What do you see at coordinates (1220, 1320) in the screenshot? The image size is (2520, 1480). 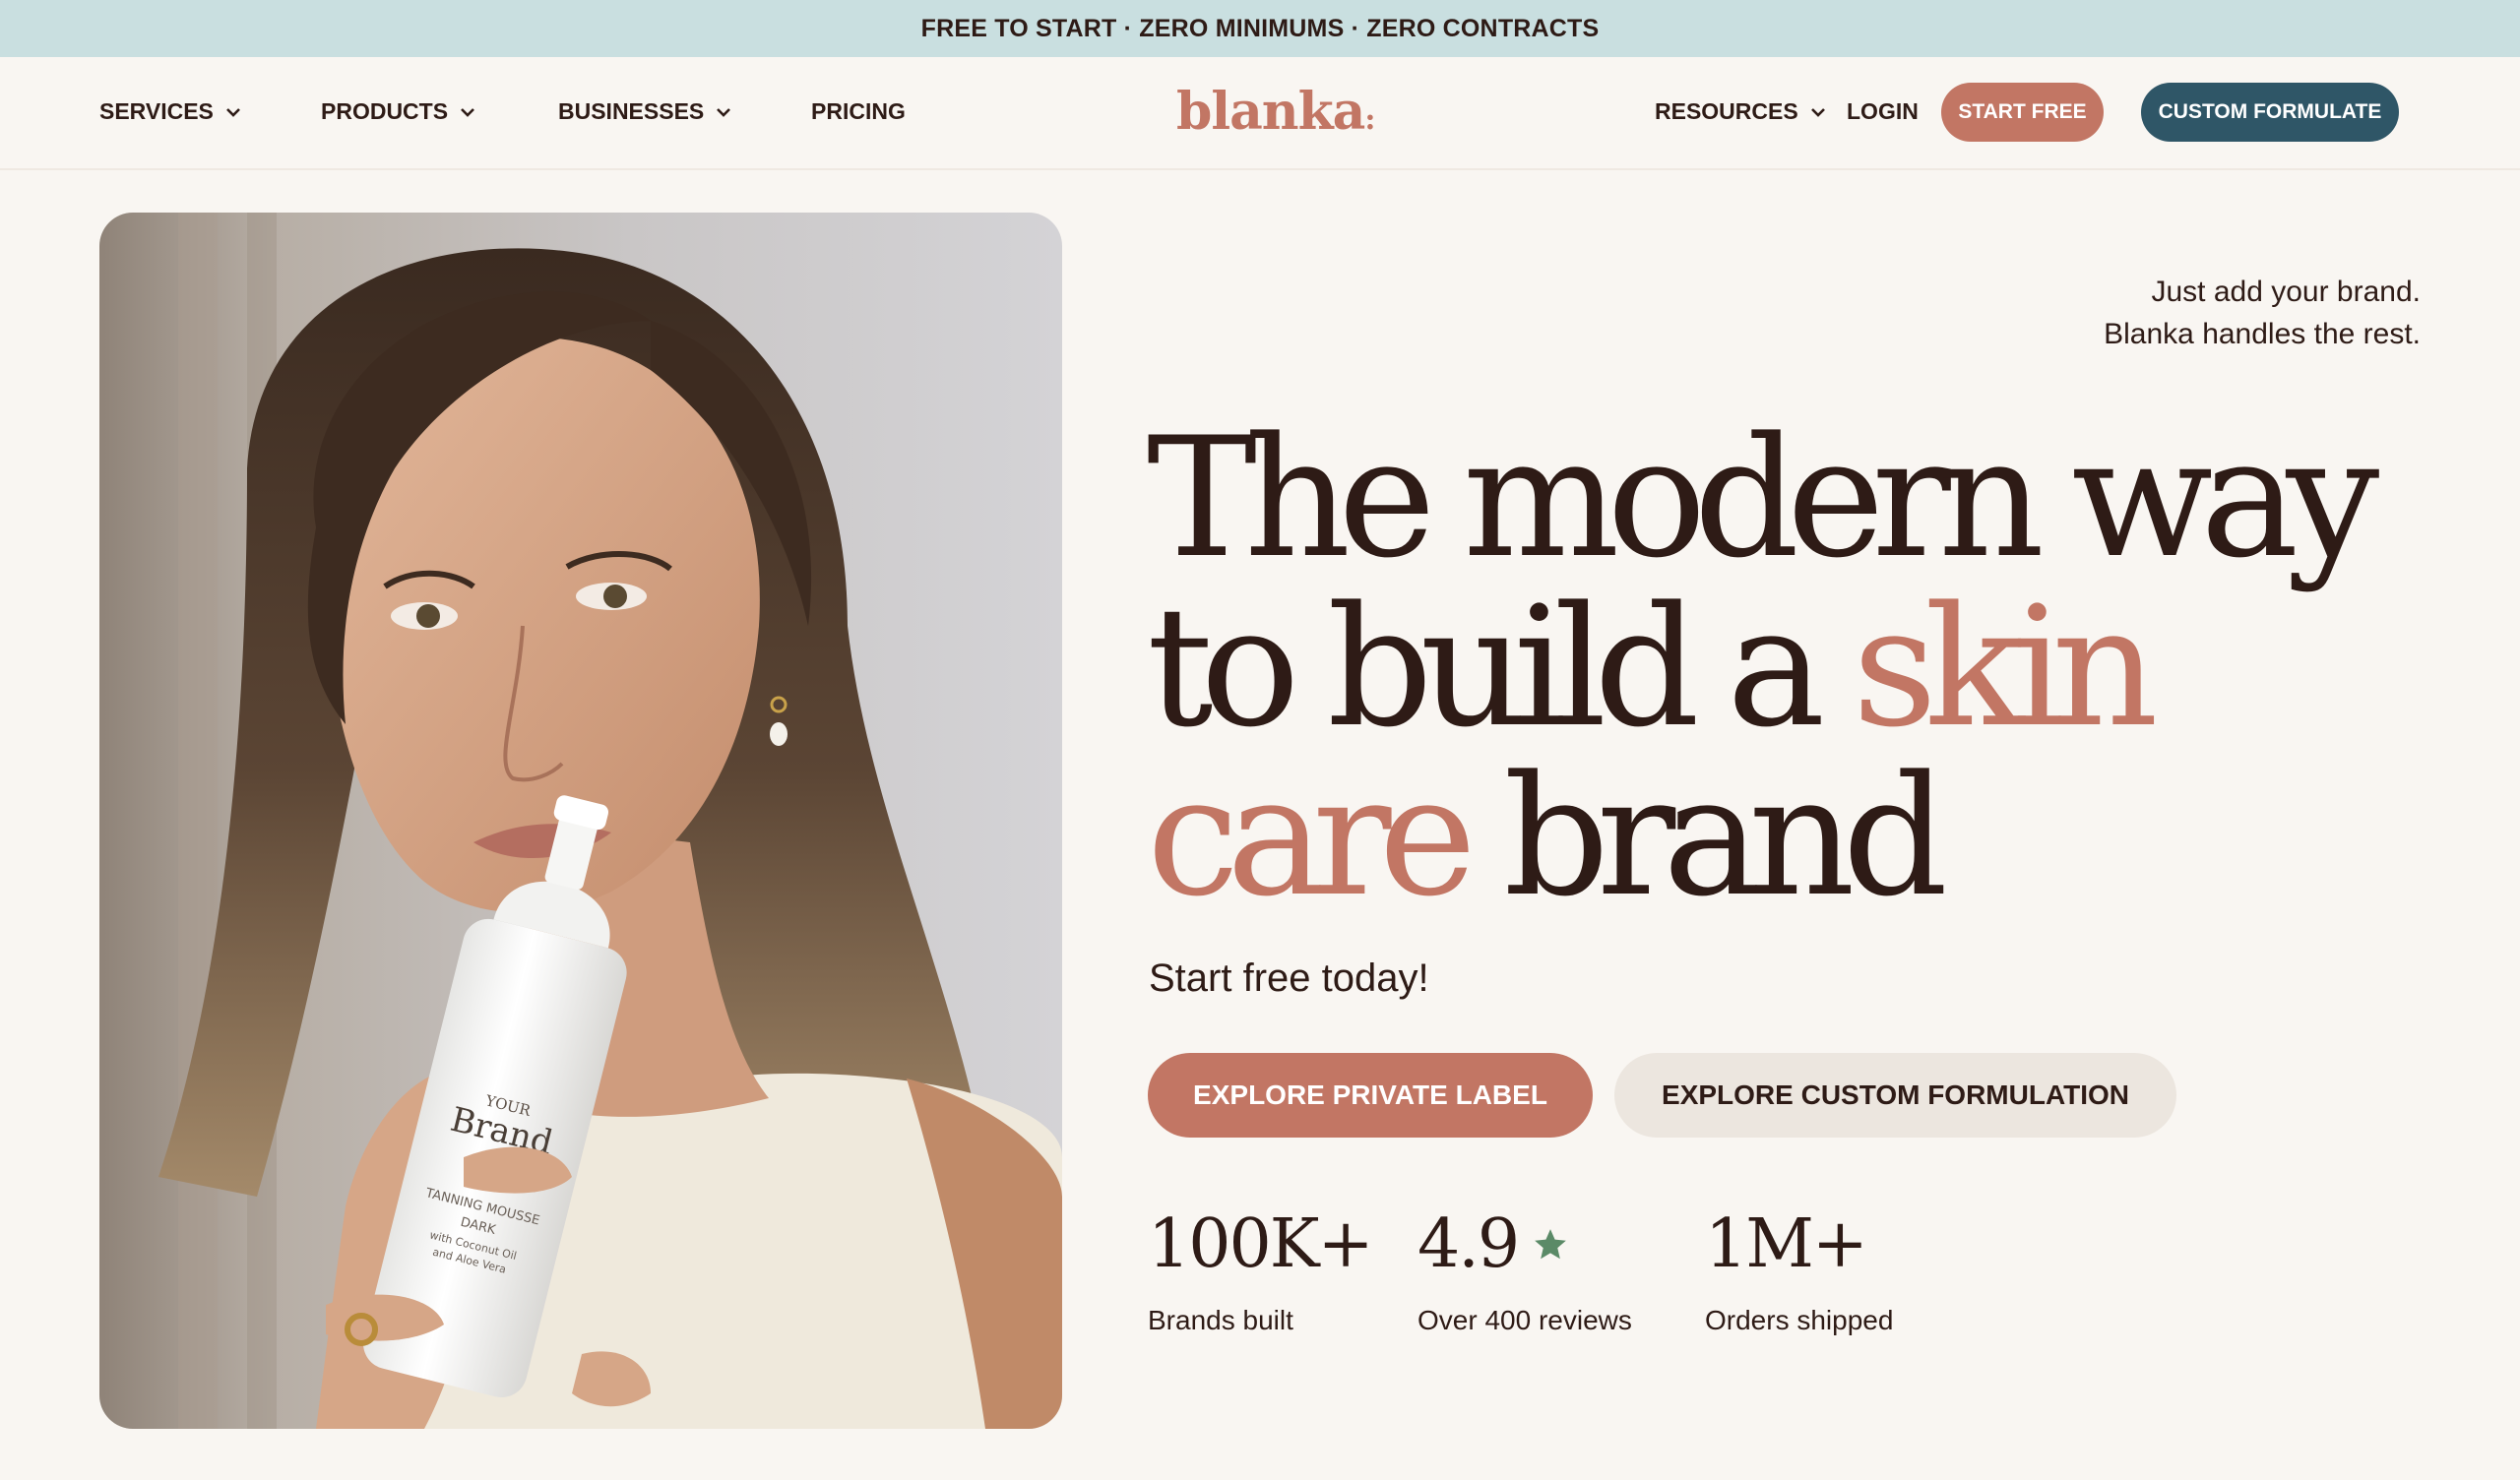 I see `stat-label: Brands built` at bounding box center [1220, 1320].